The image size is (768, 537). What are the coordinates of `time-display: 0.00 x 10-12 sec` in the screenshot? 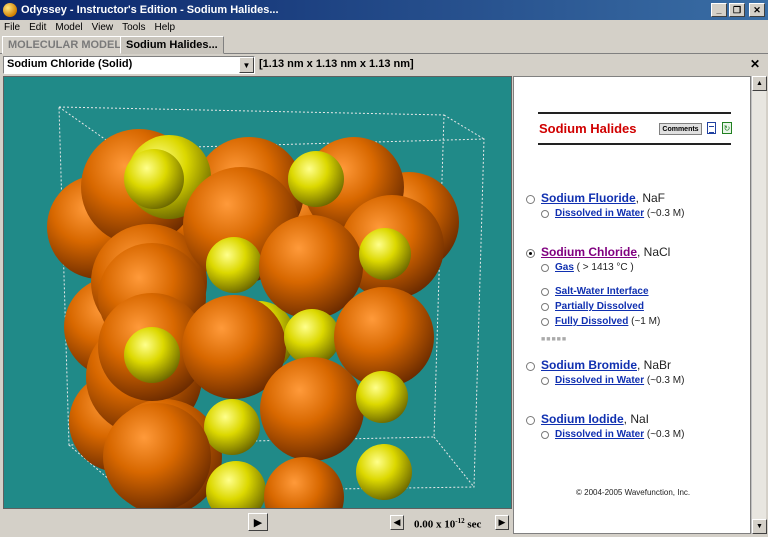 It's located at (447, 524).